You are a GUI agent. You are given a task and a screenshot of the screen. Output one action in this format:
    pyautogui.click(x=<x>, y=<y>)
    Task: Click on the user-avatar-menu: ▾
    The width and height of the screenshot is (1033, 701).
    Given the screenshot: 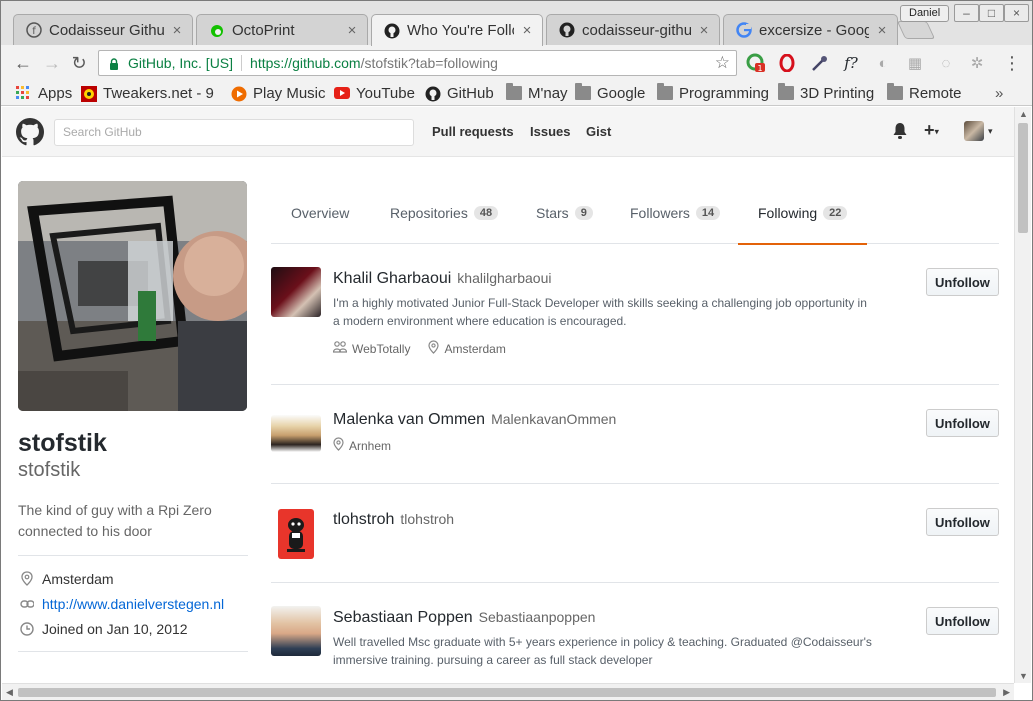 What is the action you would take?
    pyautogui.click(x=978, y=131)
    